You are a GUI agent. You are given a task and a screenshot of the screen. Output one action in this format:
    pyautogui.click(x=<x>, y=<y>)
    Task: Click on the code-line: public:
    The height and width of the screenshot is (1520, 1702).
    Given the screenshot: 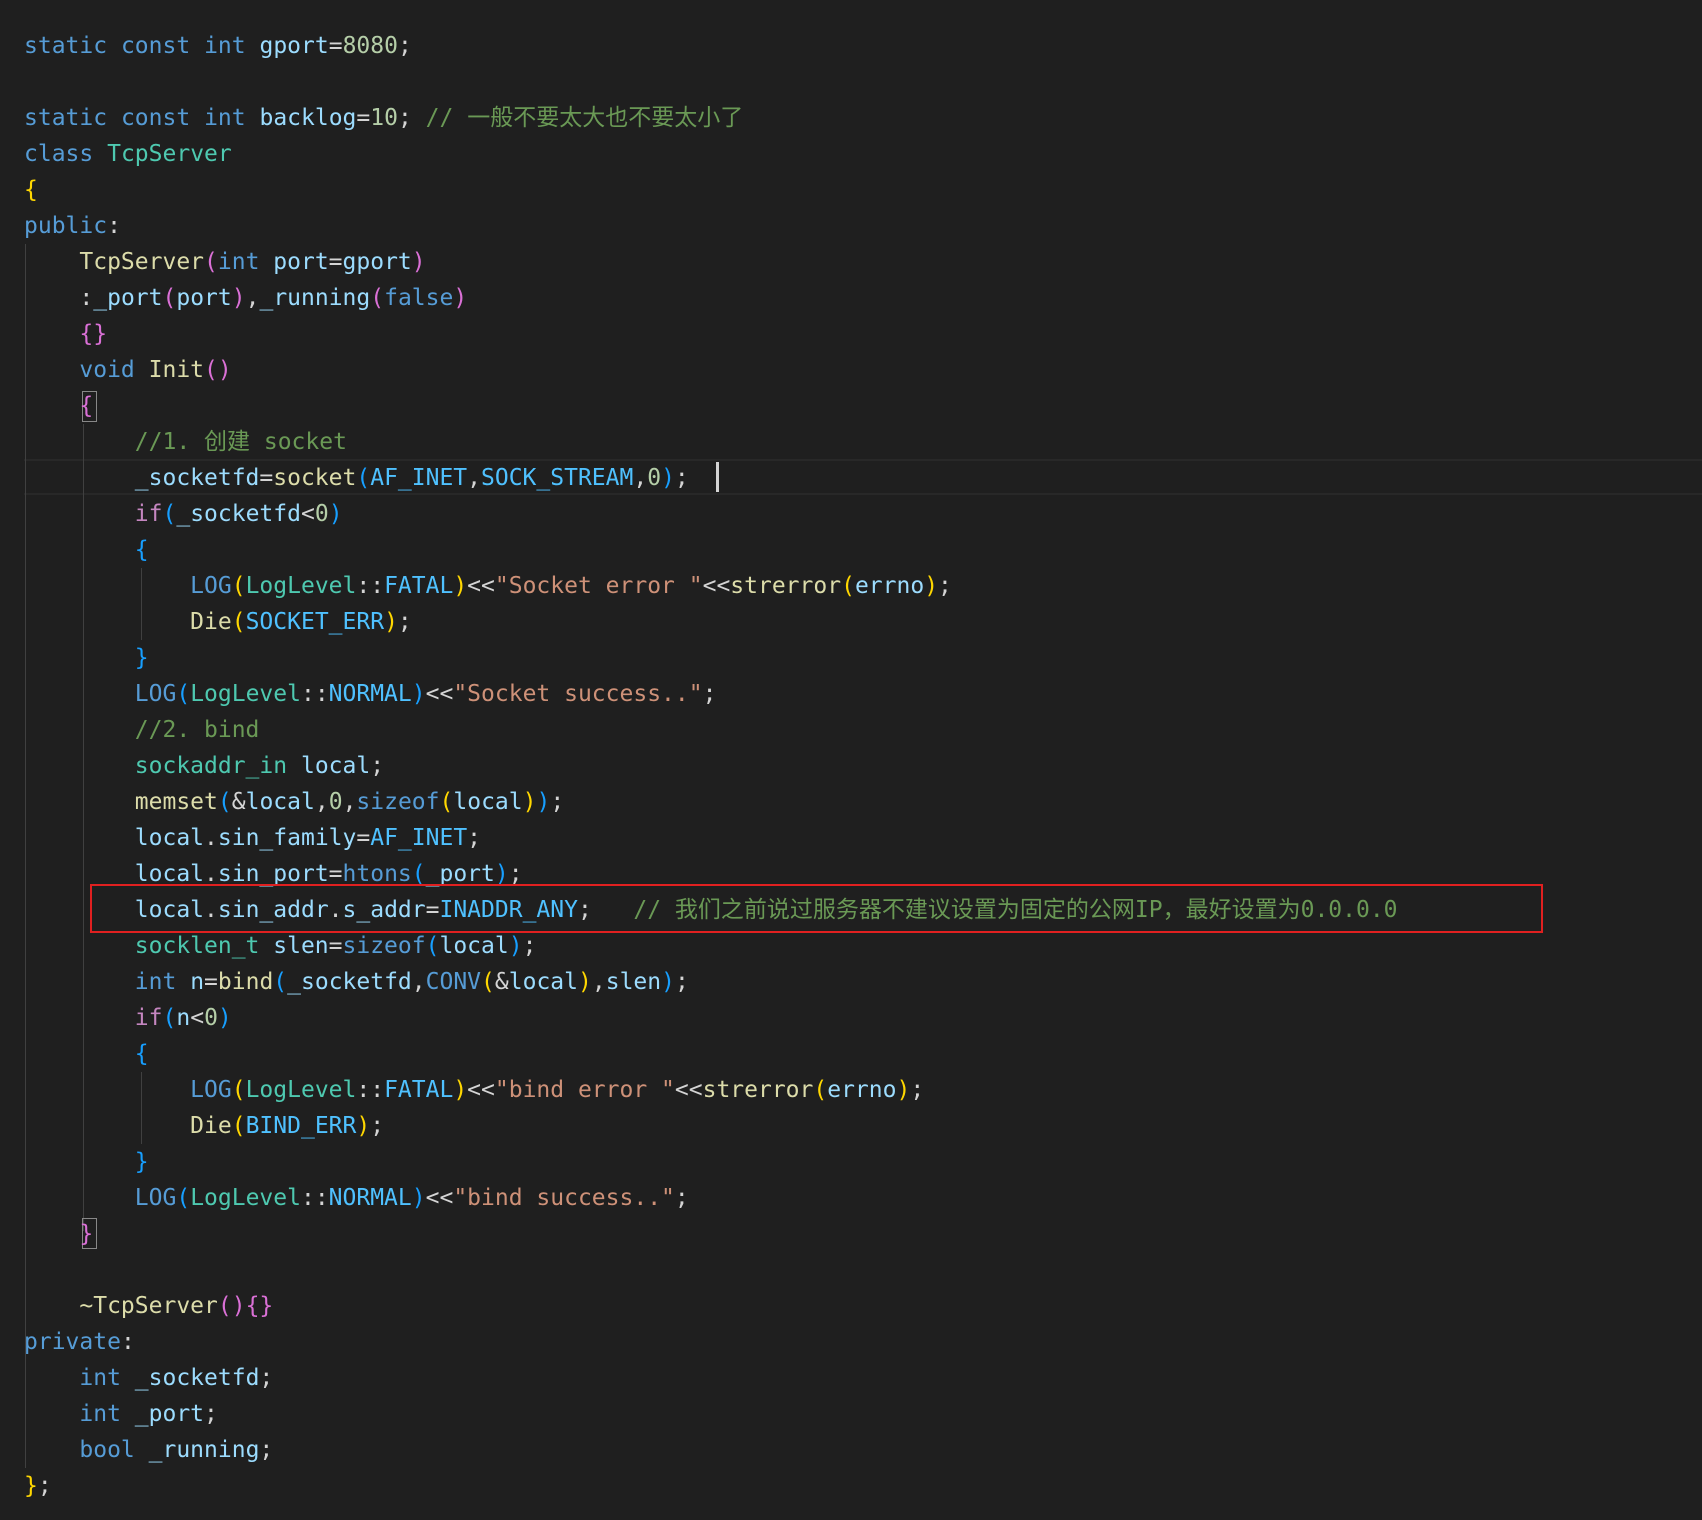 What is the action you would take?
    pyautogui.click(x=72, y=226)
    